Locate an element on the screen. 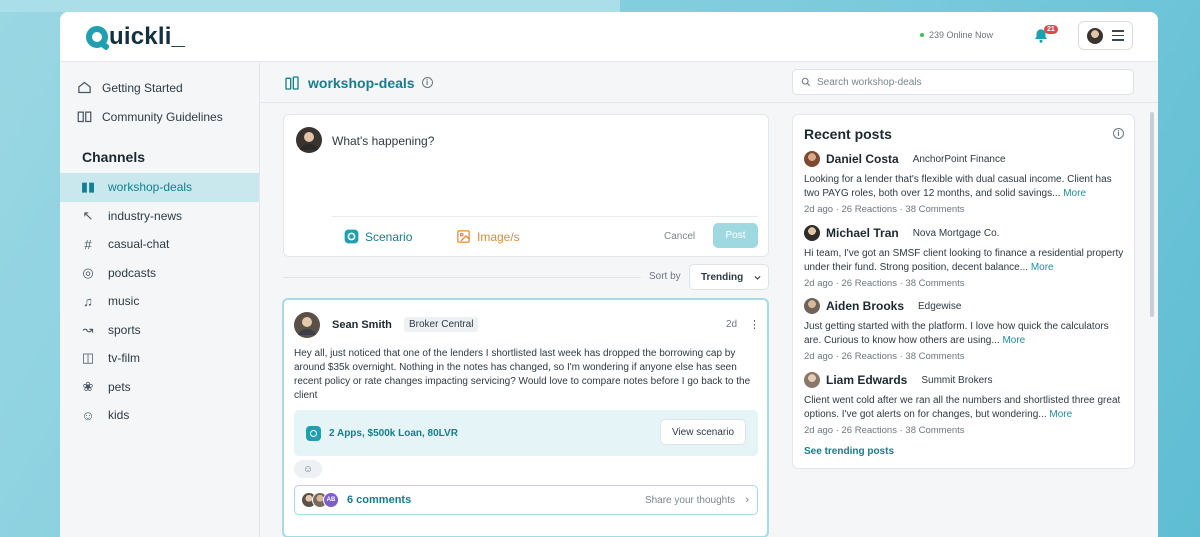  chevron-down-icon is located at coordinates (757, 277).